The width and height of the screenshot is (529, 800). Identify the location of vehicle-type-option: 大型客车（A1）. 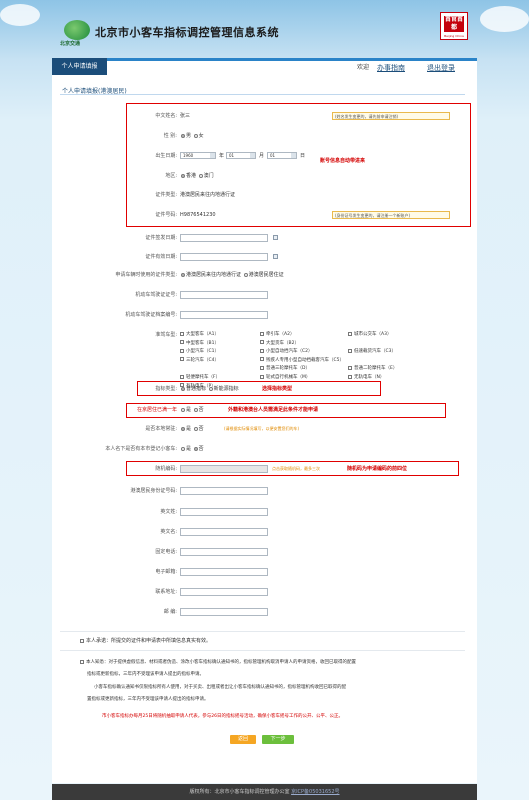
(199, 335).